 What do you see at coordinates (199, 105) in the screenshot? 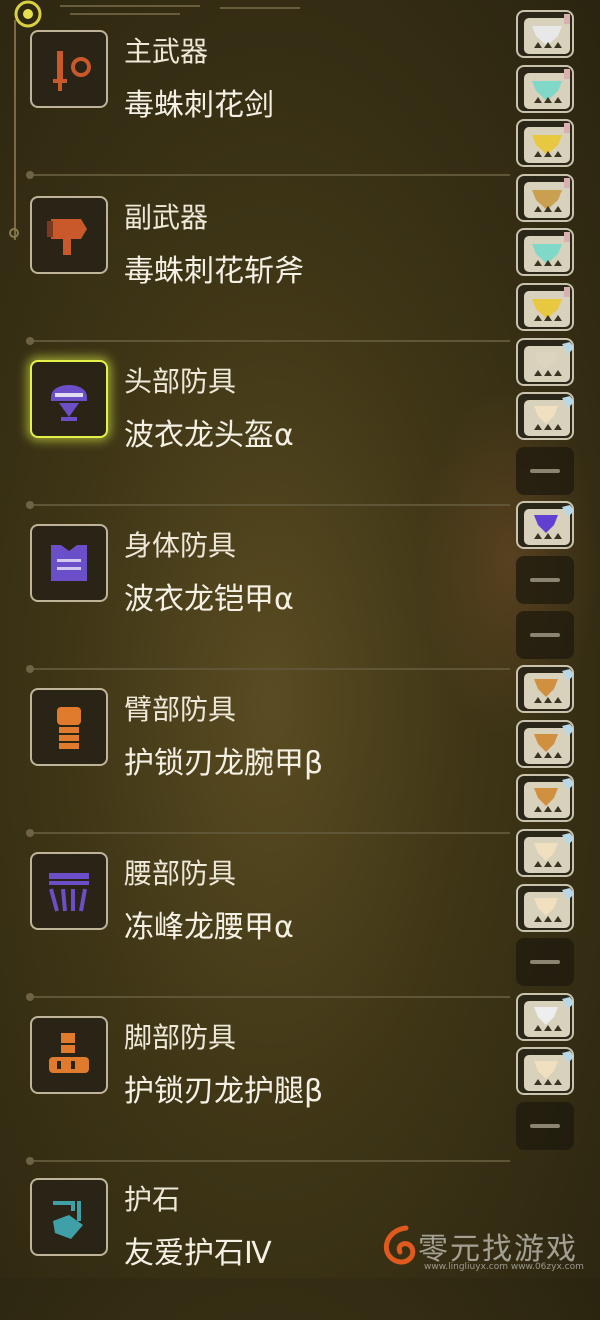
I see `equipment-name: 毒蛛刺花剑` at bounding box center [199, 105].